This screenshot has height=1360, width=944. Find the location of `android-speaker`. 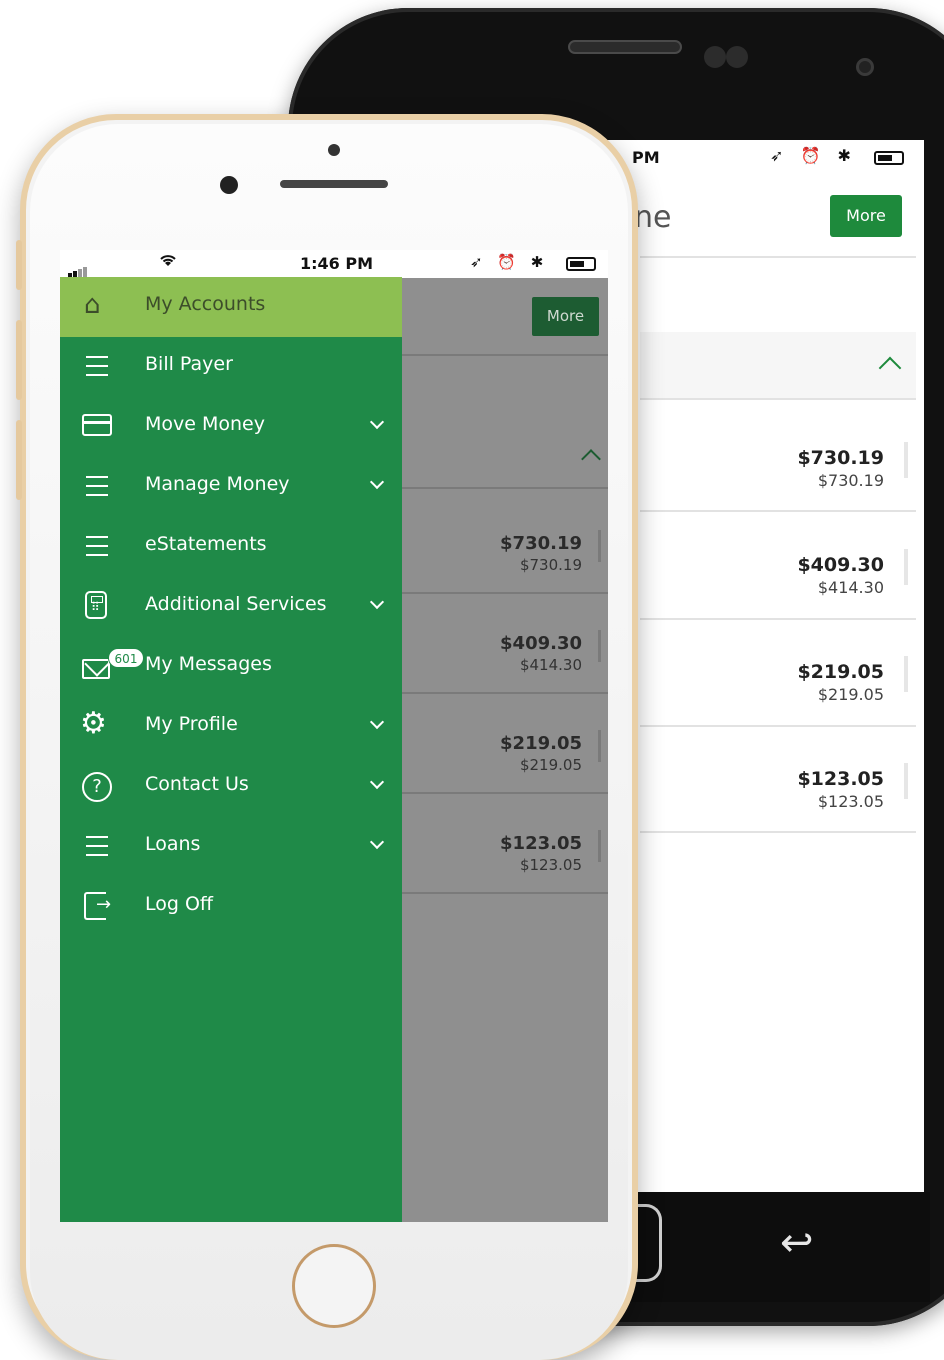

android-speaker is located at coordinates (625, 47).